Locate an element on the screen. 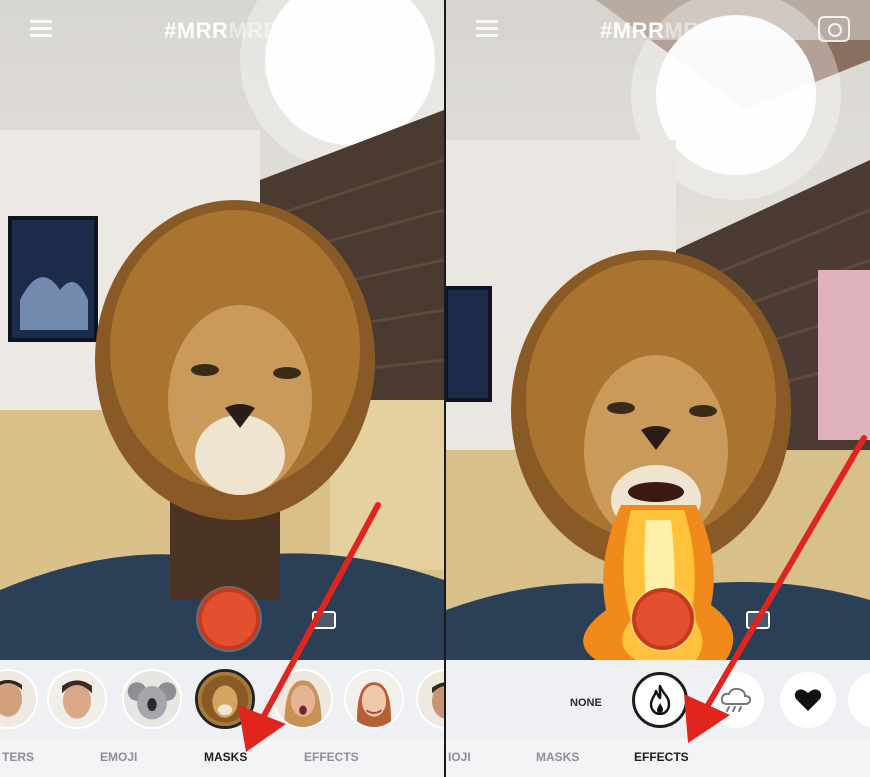 The width and height of the screenshot is (870, 777). tab-emoji: IOJI is located at coordinates (459, 757).